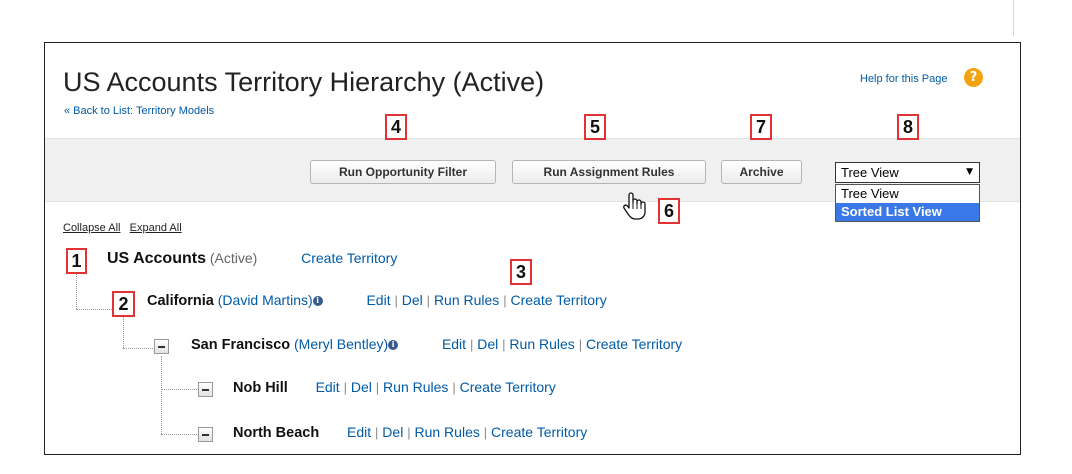 This screenshot has height=474, width=1072. I want to click on callout-2: 2, so click(123, 304).